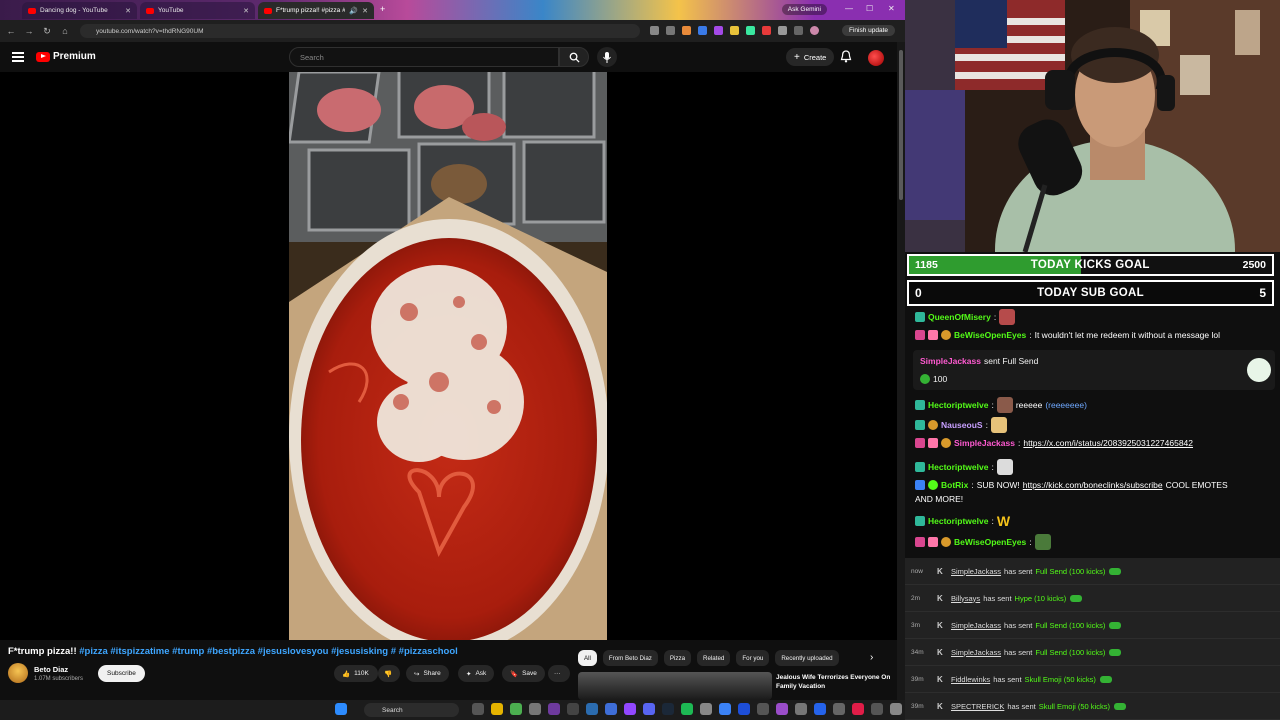 This screenshot has height=720, width=1280. Describe the element at coordinates (382, 9) in the screenshot. I see `new-tab-icon: +` at that location.